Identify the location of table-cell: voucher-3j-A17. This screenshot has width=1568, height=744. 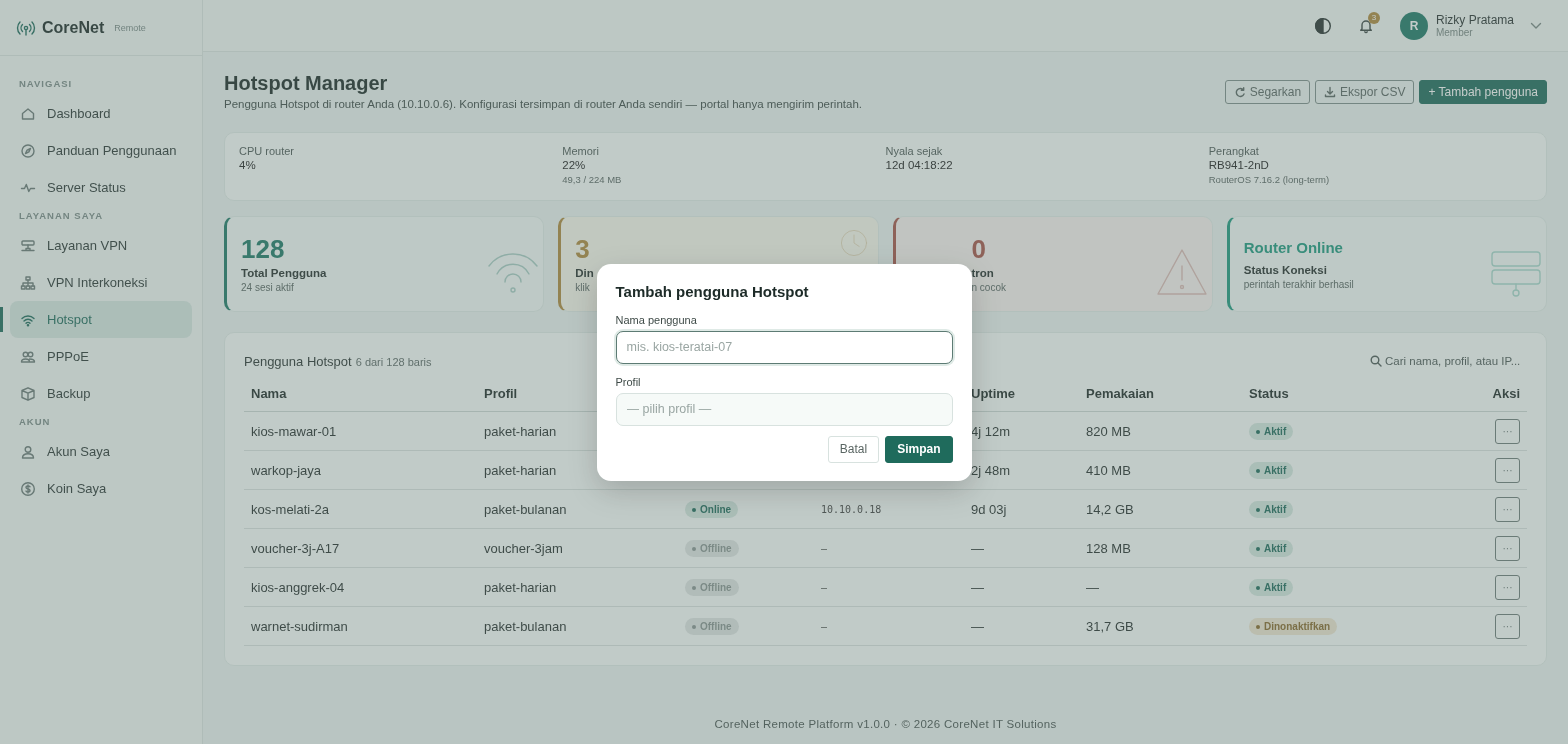
(360, 548).